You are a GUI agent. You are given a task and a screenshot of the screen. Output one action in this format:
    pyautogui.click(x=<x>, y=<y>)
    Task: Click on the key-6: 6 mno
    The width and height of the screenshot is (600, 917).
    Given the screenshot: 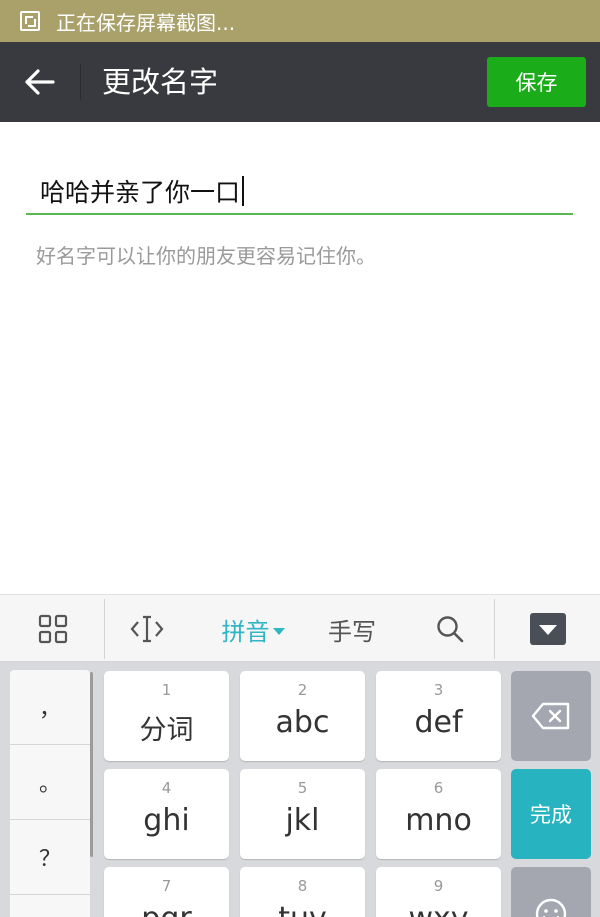 What is the action you would take?
    pyautogui.click(x=438, y=814)
    